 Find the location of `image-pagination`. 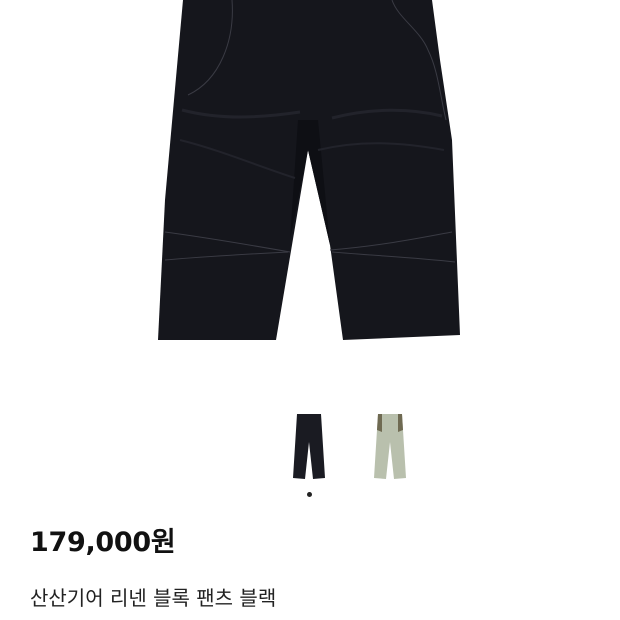

image-pagination is located at coordinates (310, 496).